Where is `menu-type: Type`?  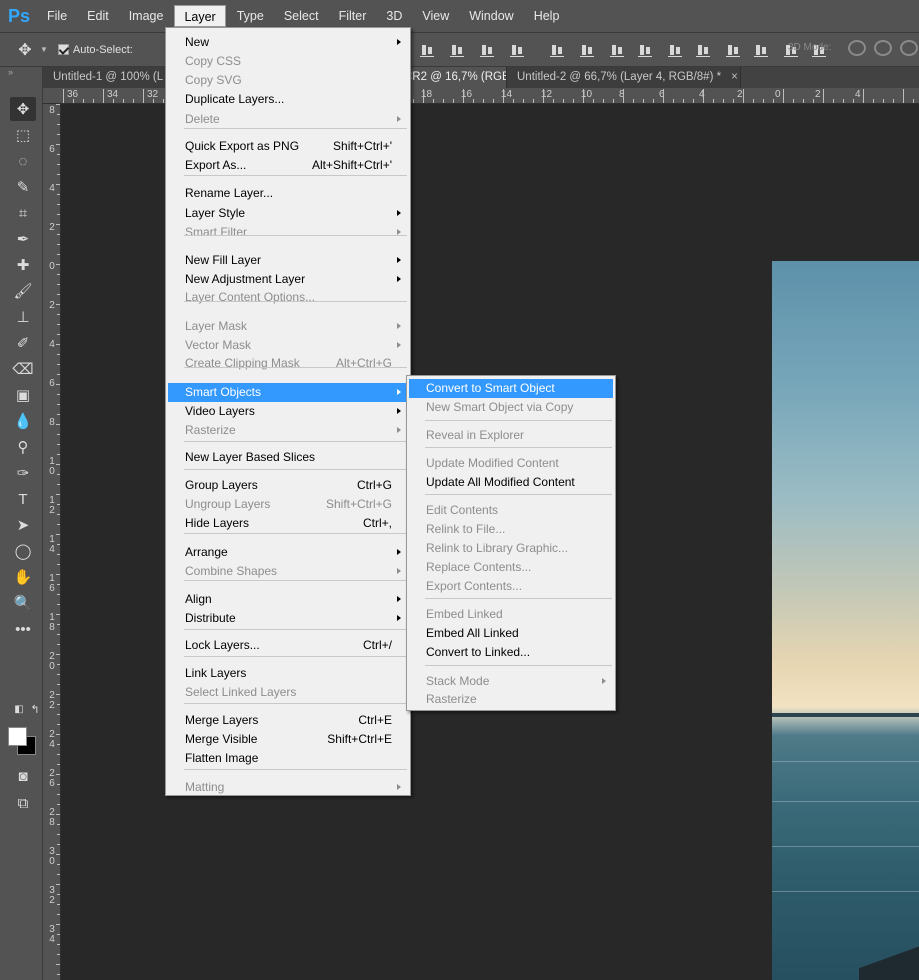 menu-type: Type is located at coordinates (250, 16).